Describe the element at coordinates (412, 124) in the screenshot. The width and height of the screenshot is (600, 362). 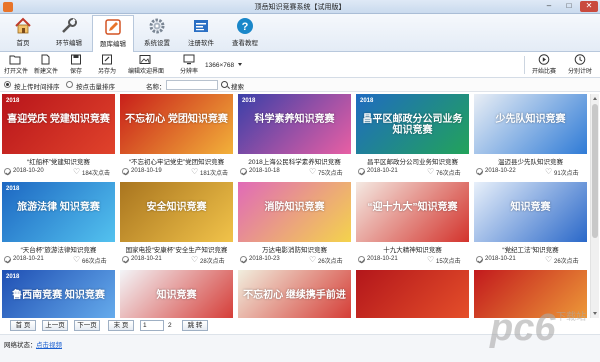
I see `template-thumbnail: 2018 昌平区邮政分公司业务 知识竞赛` at that location.